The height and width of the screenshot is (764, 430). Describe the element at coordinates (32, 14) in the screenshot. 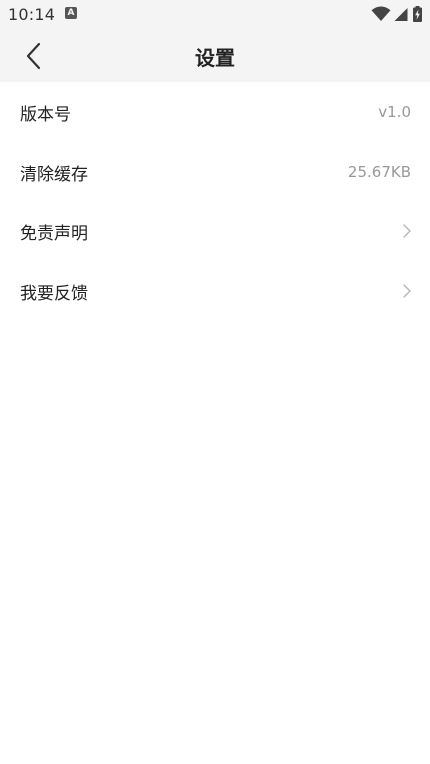

I see `status-time: 10:14` at that location.